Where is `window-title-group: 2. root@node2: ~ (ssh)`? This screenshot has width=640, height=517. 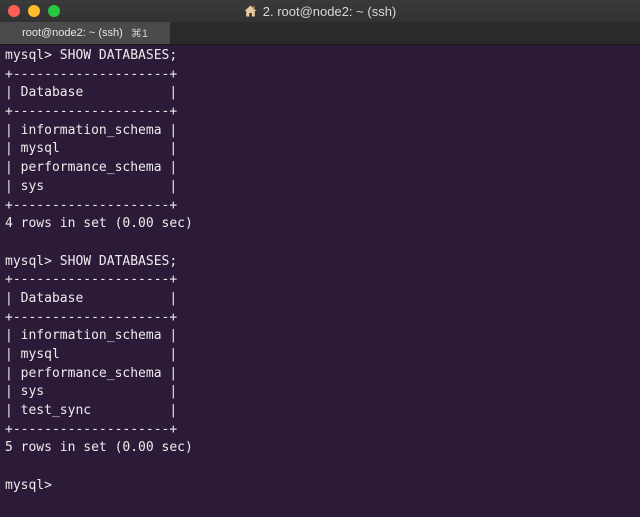
window-title-group: 2. root@node2: ~ (ssh) is located at coordinates (320, 11).